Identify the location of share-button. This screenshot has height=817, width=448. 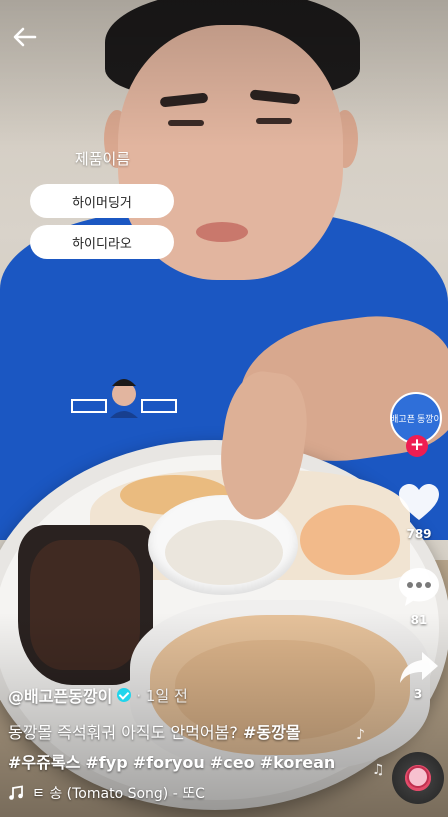
(419, 670).